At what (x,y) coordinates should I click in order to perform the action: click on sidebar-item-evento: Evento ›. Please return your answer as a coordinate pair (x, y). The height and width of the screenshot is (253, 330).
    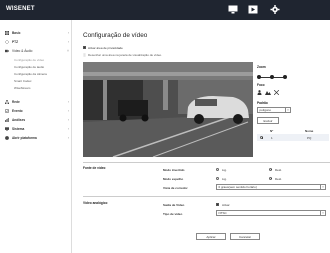
    Looking at the image, I should click on (36, 111).